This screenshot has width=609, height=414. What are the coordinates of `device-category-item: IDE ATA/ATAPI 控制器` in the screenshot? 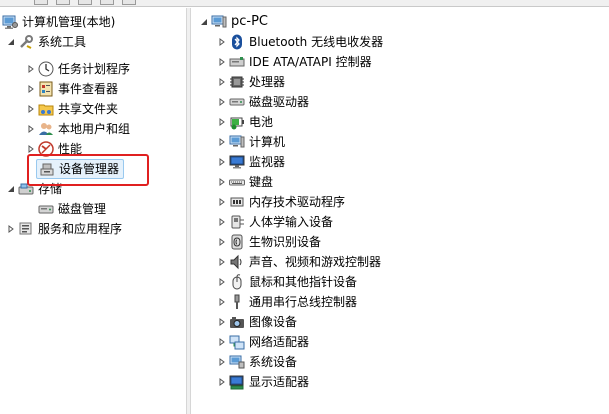 It's located at (294, 62).